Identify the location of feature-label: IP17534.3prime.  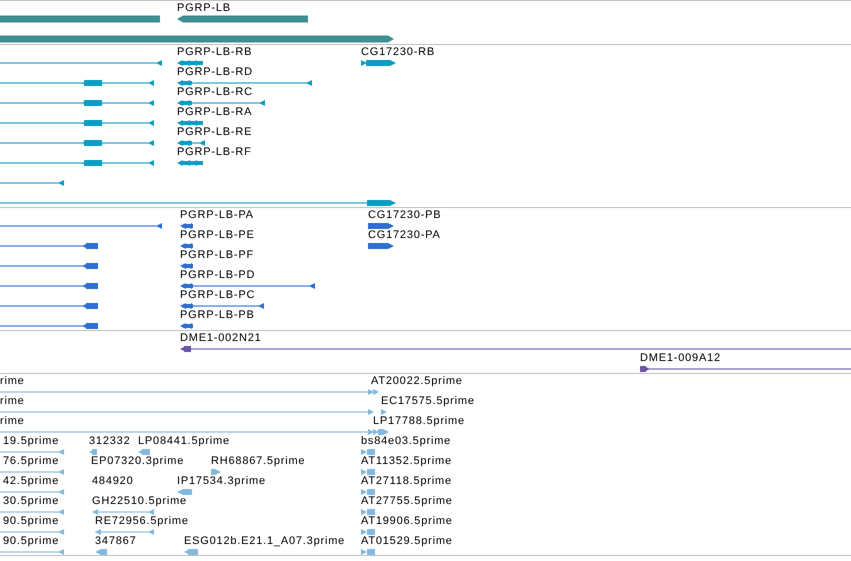
(221, 481).